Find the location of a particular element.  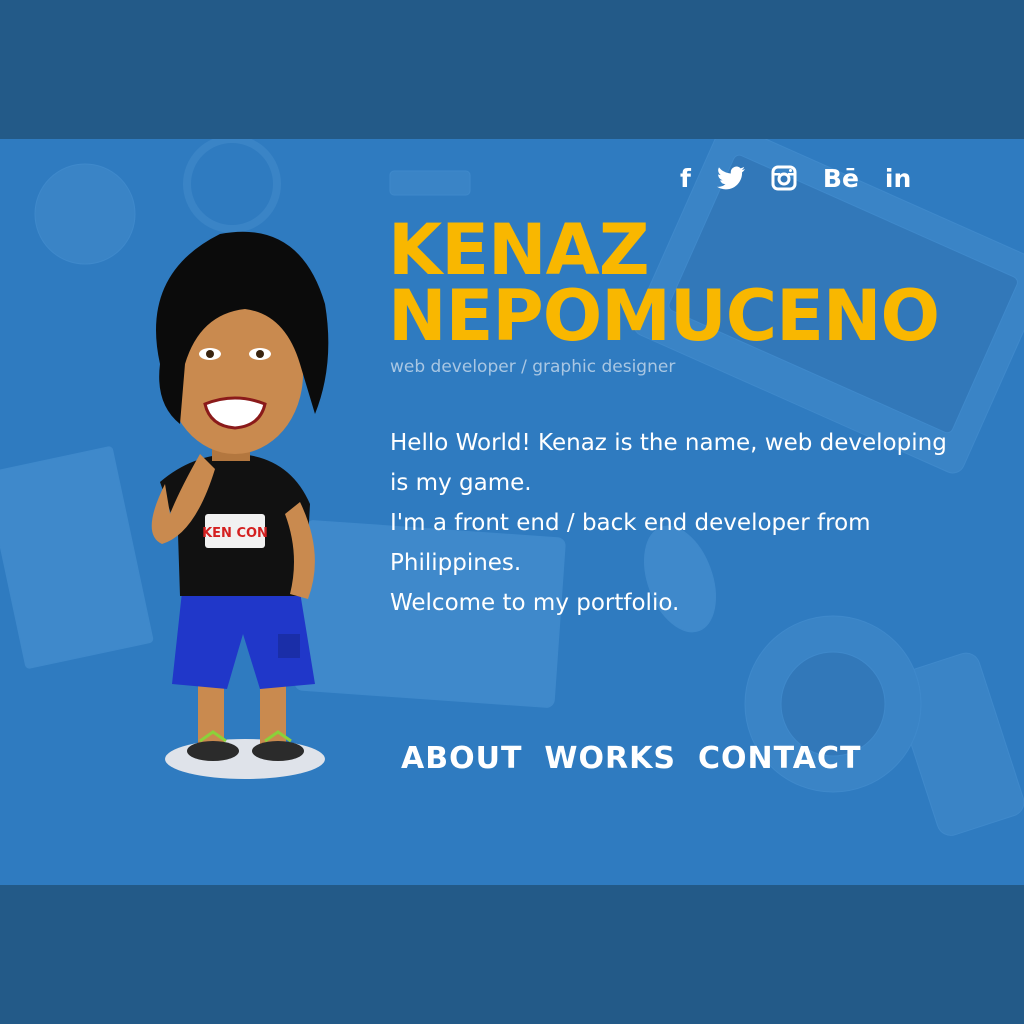

social-links: f Bē in is located at coordinates (795, 178).